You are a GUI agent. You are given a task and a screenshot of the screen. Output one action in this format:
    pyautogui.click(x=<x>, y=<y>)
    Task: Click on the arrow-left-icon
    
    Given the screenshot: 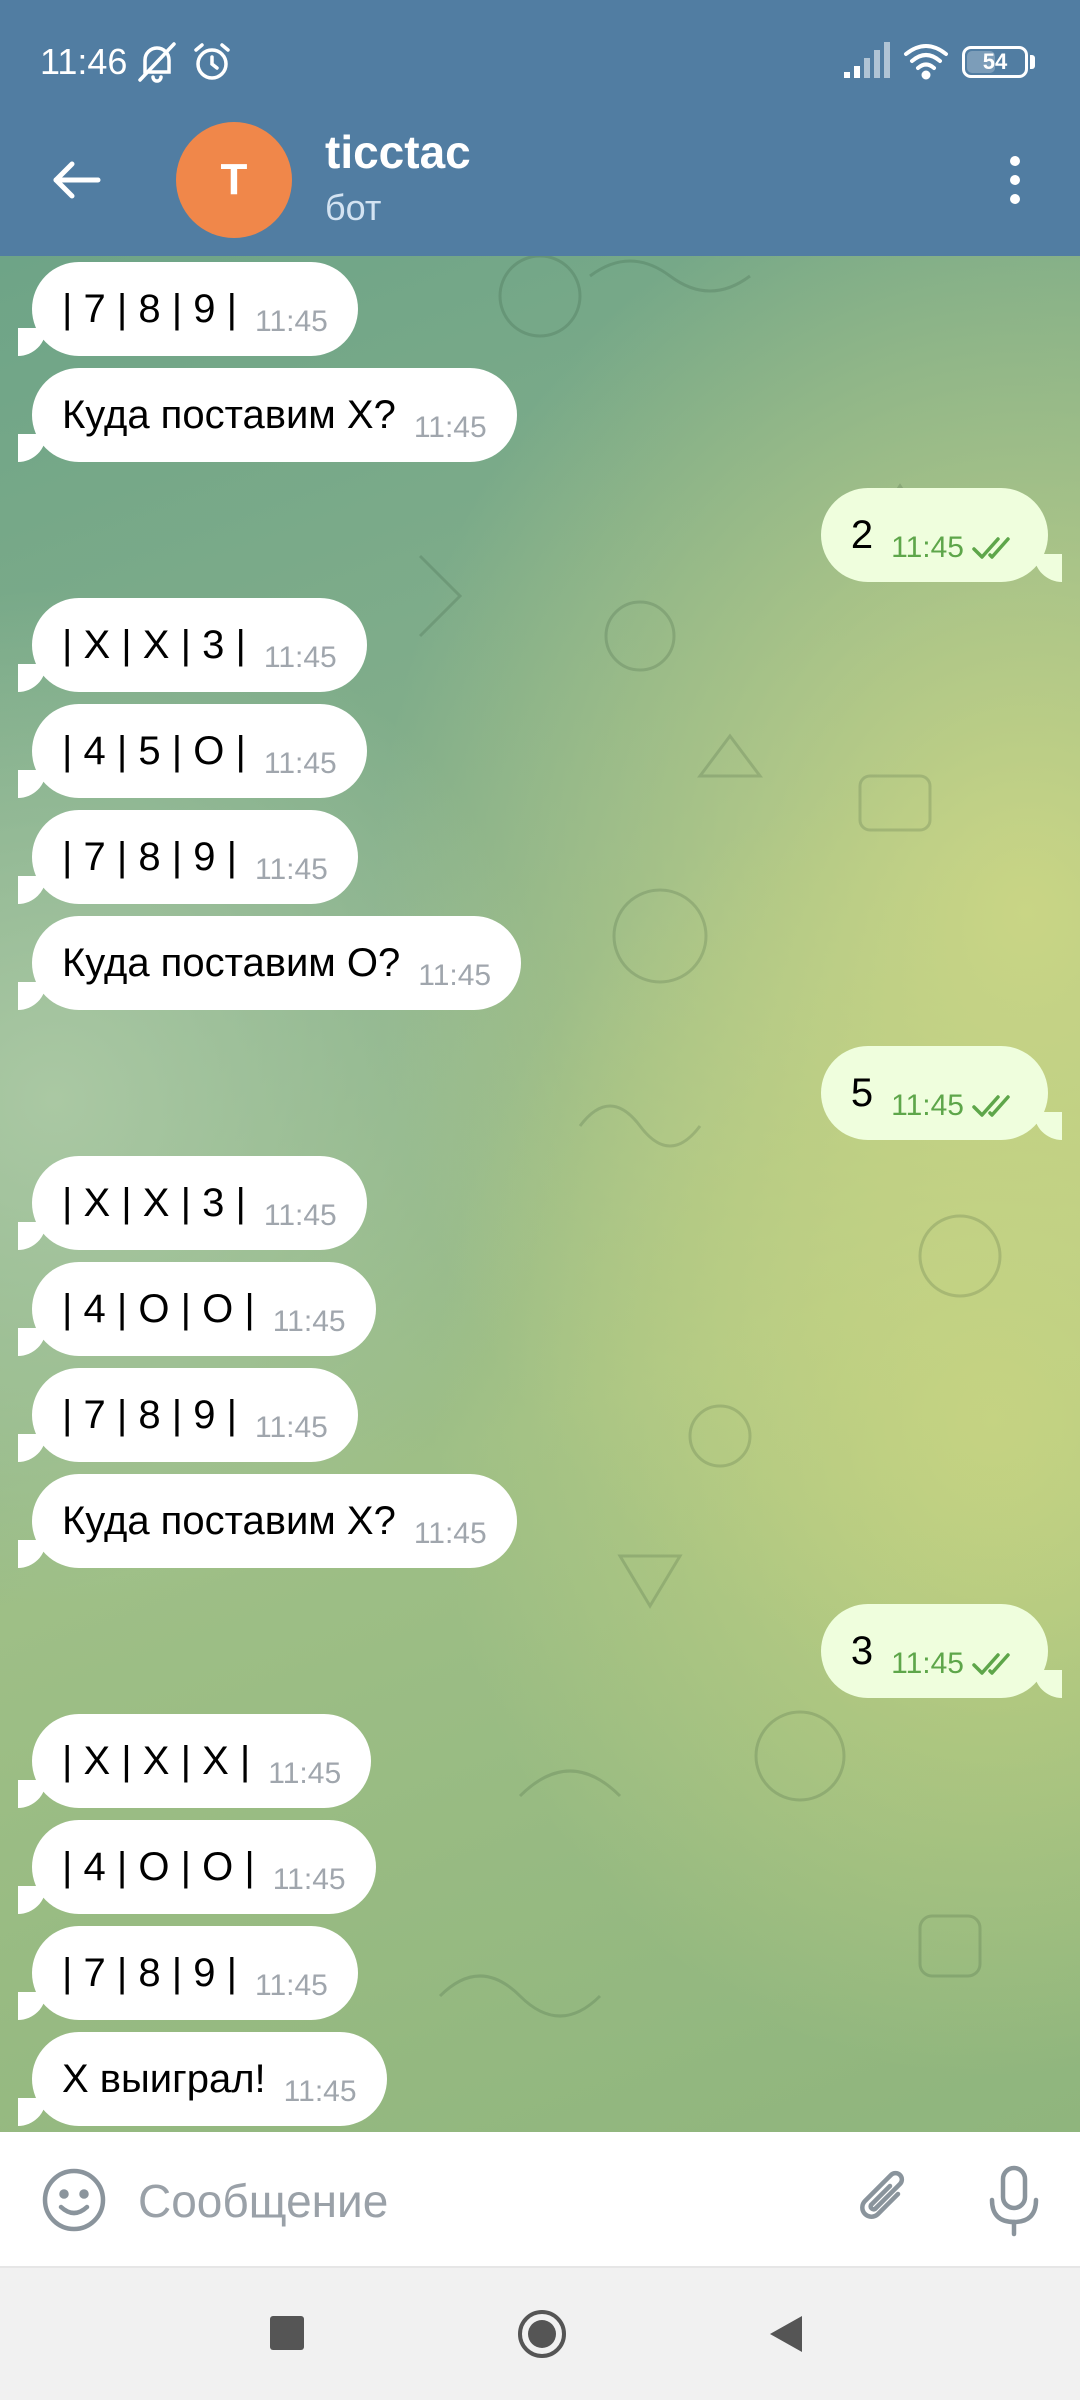 What is the action you would take?
    pyautogui.click(x=77, y=180)
    